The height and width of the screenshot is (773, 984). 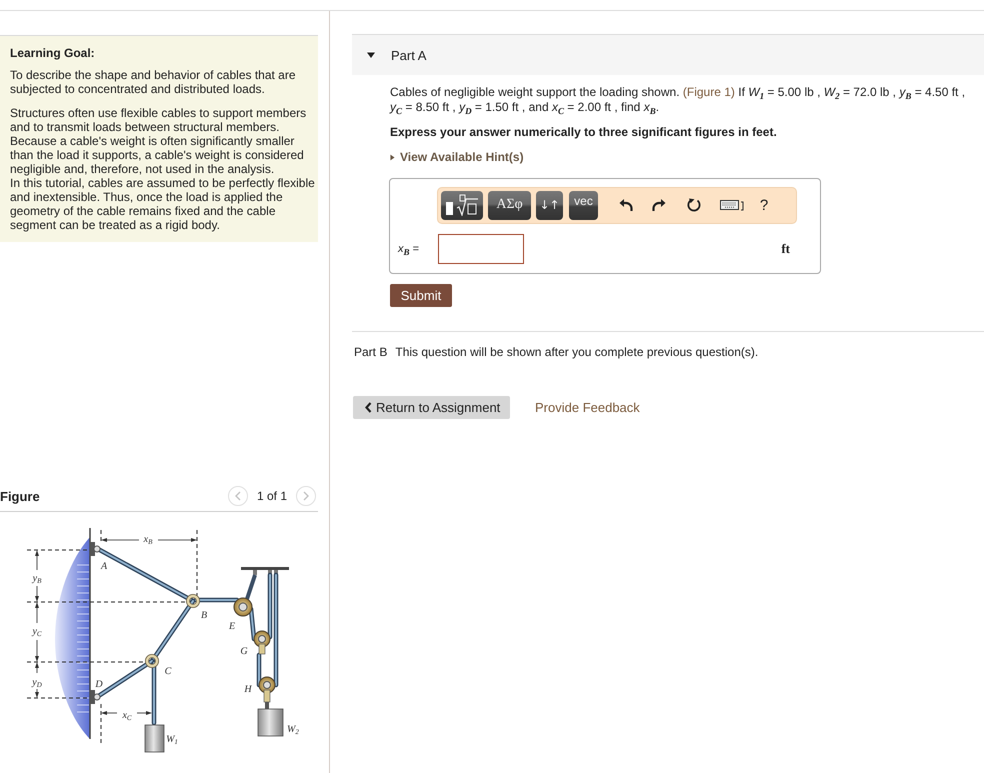 I want to click on help-button: ?, so click(x=764, y=205).